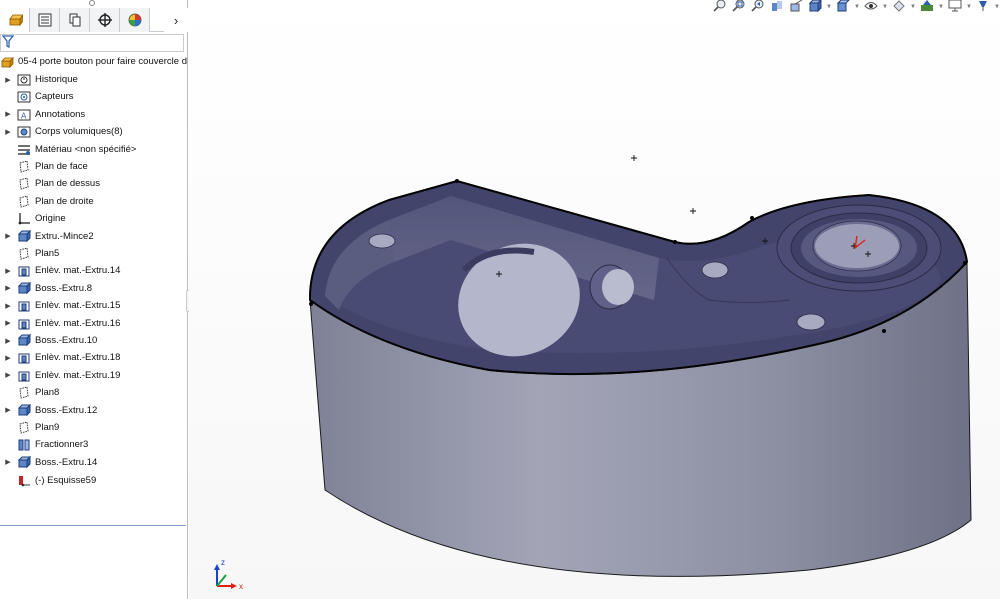  I want to click on featuremanager-tab, so click(15, 20).